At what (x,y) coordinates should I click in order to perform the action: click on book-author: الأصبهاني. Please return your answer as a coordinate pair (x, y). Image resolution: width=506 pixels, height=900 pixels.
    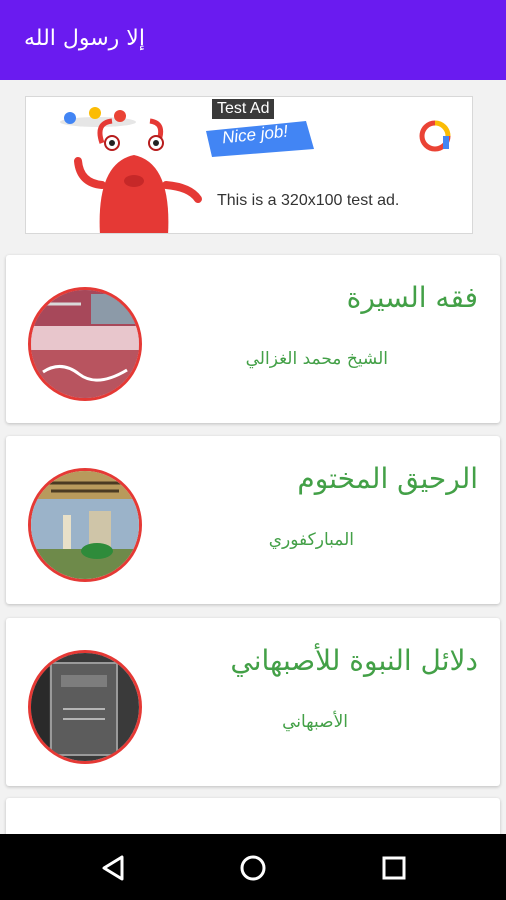
    Looking at the image, I should click on (315, 722).